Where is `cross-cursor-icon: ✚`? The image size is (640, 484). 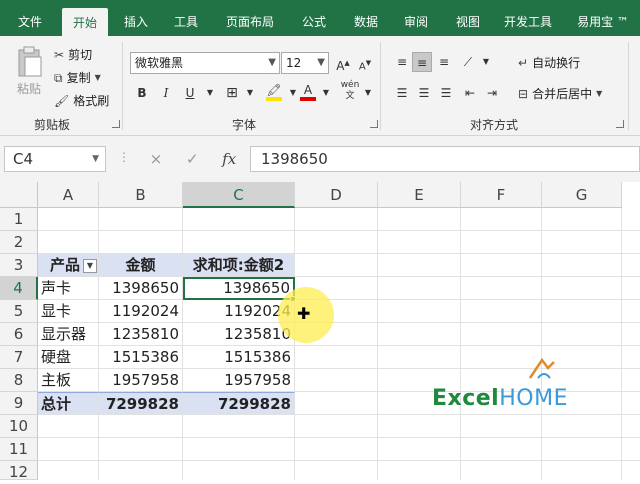
cross-cursor-icon: ✚ is located at coordinates (304, 313).